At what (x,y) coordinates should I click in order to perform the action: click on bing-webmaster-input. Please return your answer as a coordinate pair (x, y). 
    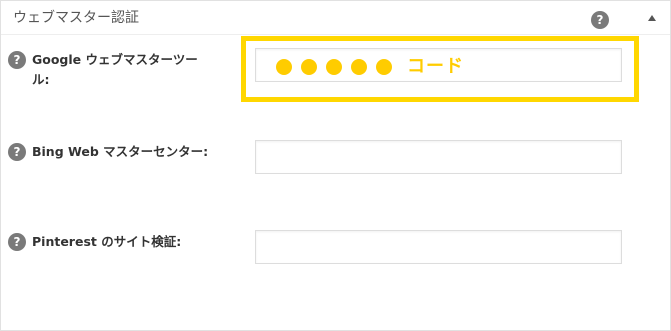
    Looking at the image, I should click on (438, 157).